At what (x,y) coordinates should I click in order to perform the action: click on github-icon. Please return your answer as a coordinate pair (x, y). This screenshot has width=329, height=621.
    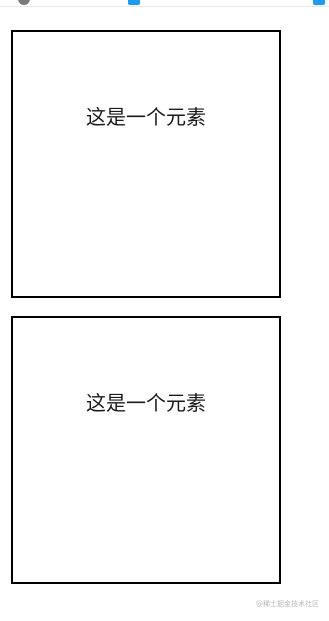
    Looking at the image, I should click on (24, 2).